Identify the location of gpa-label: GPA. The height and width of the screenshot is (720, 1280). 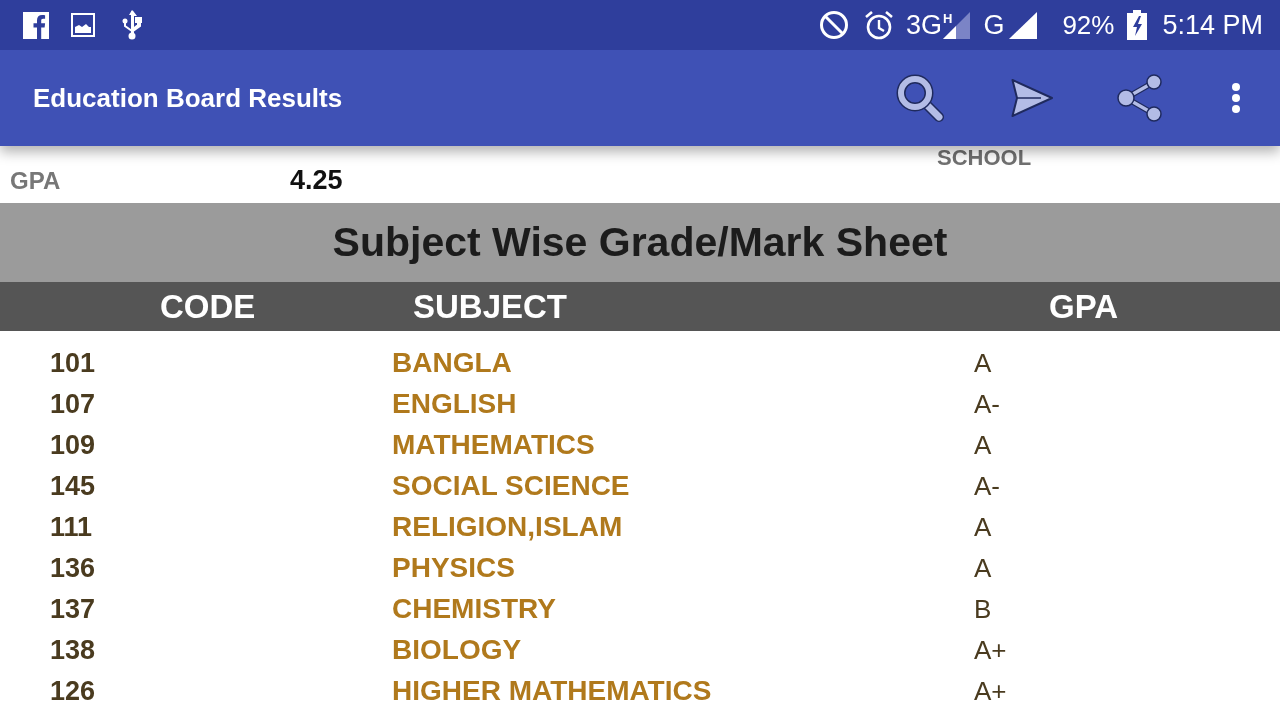
(35, 180).